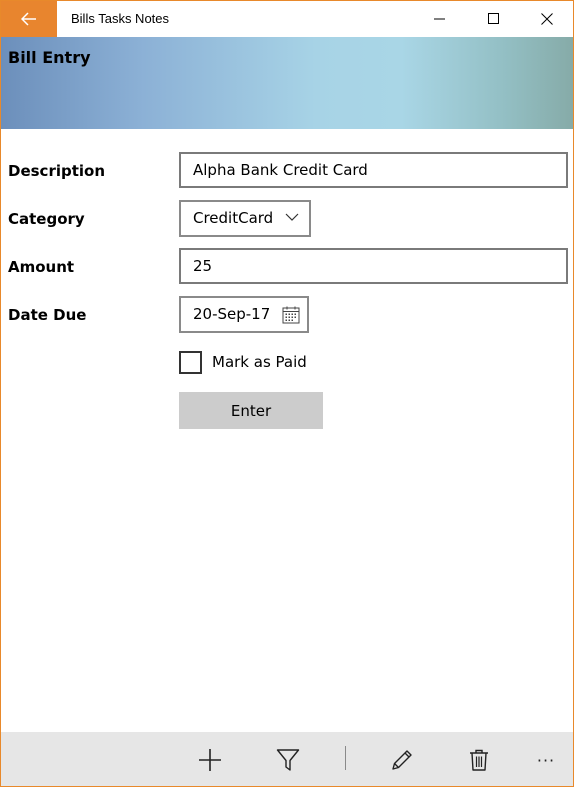 The height and width of the screenshot is (787, 574). I want to click on minimize-button, so click(440, 19).